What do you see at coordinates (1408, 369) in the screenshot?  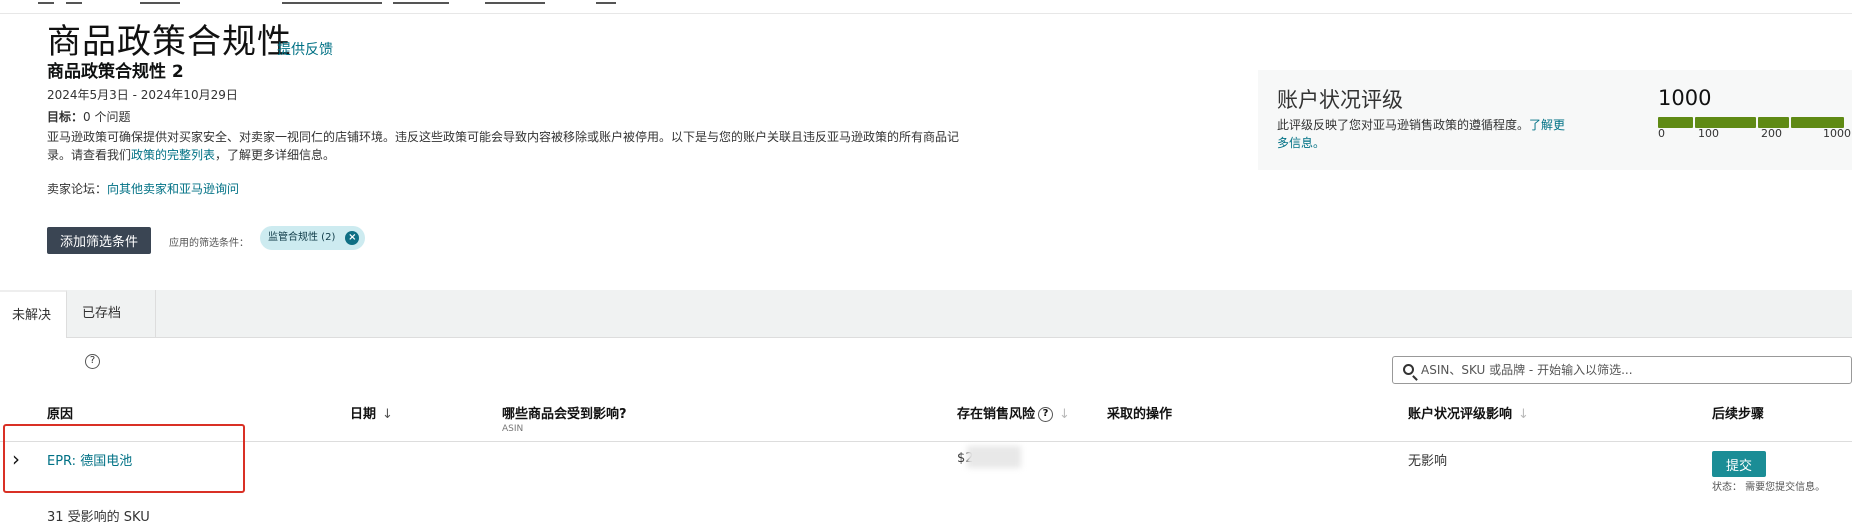 I see `search-icon` at bounding box center [1408, 369].